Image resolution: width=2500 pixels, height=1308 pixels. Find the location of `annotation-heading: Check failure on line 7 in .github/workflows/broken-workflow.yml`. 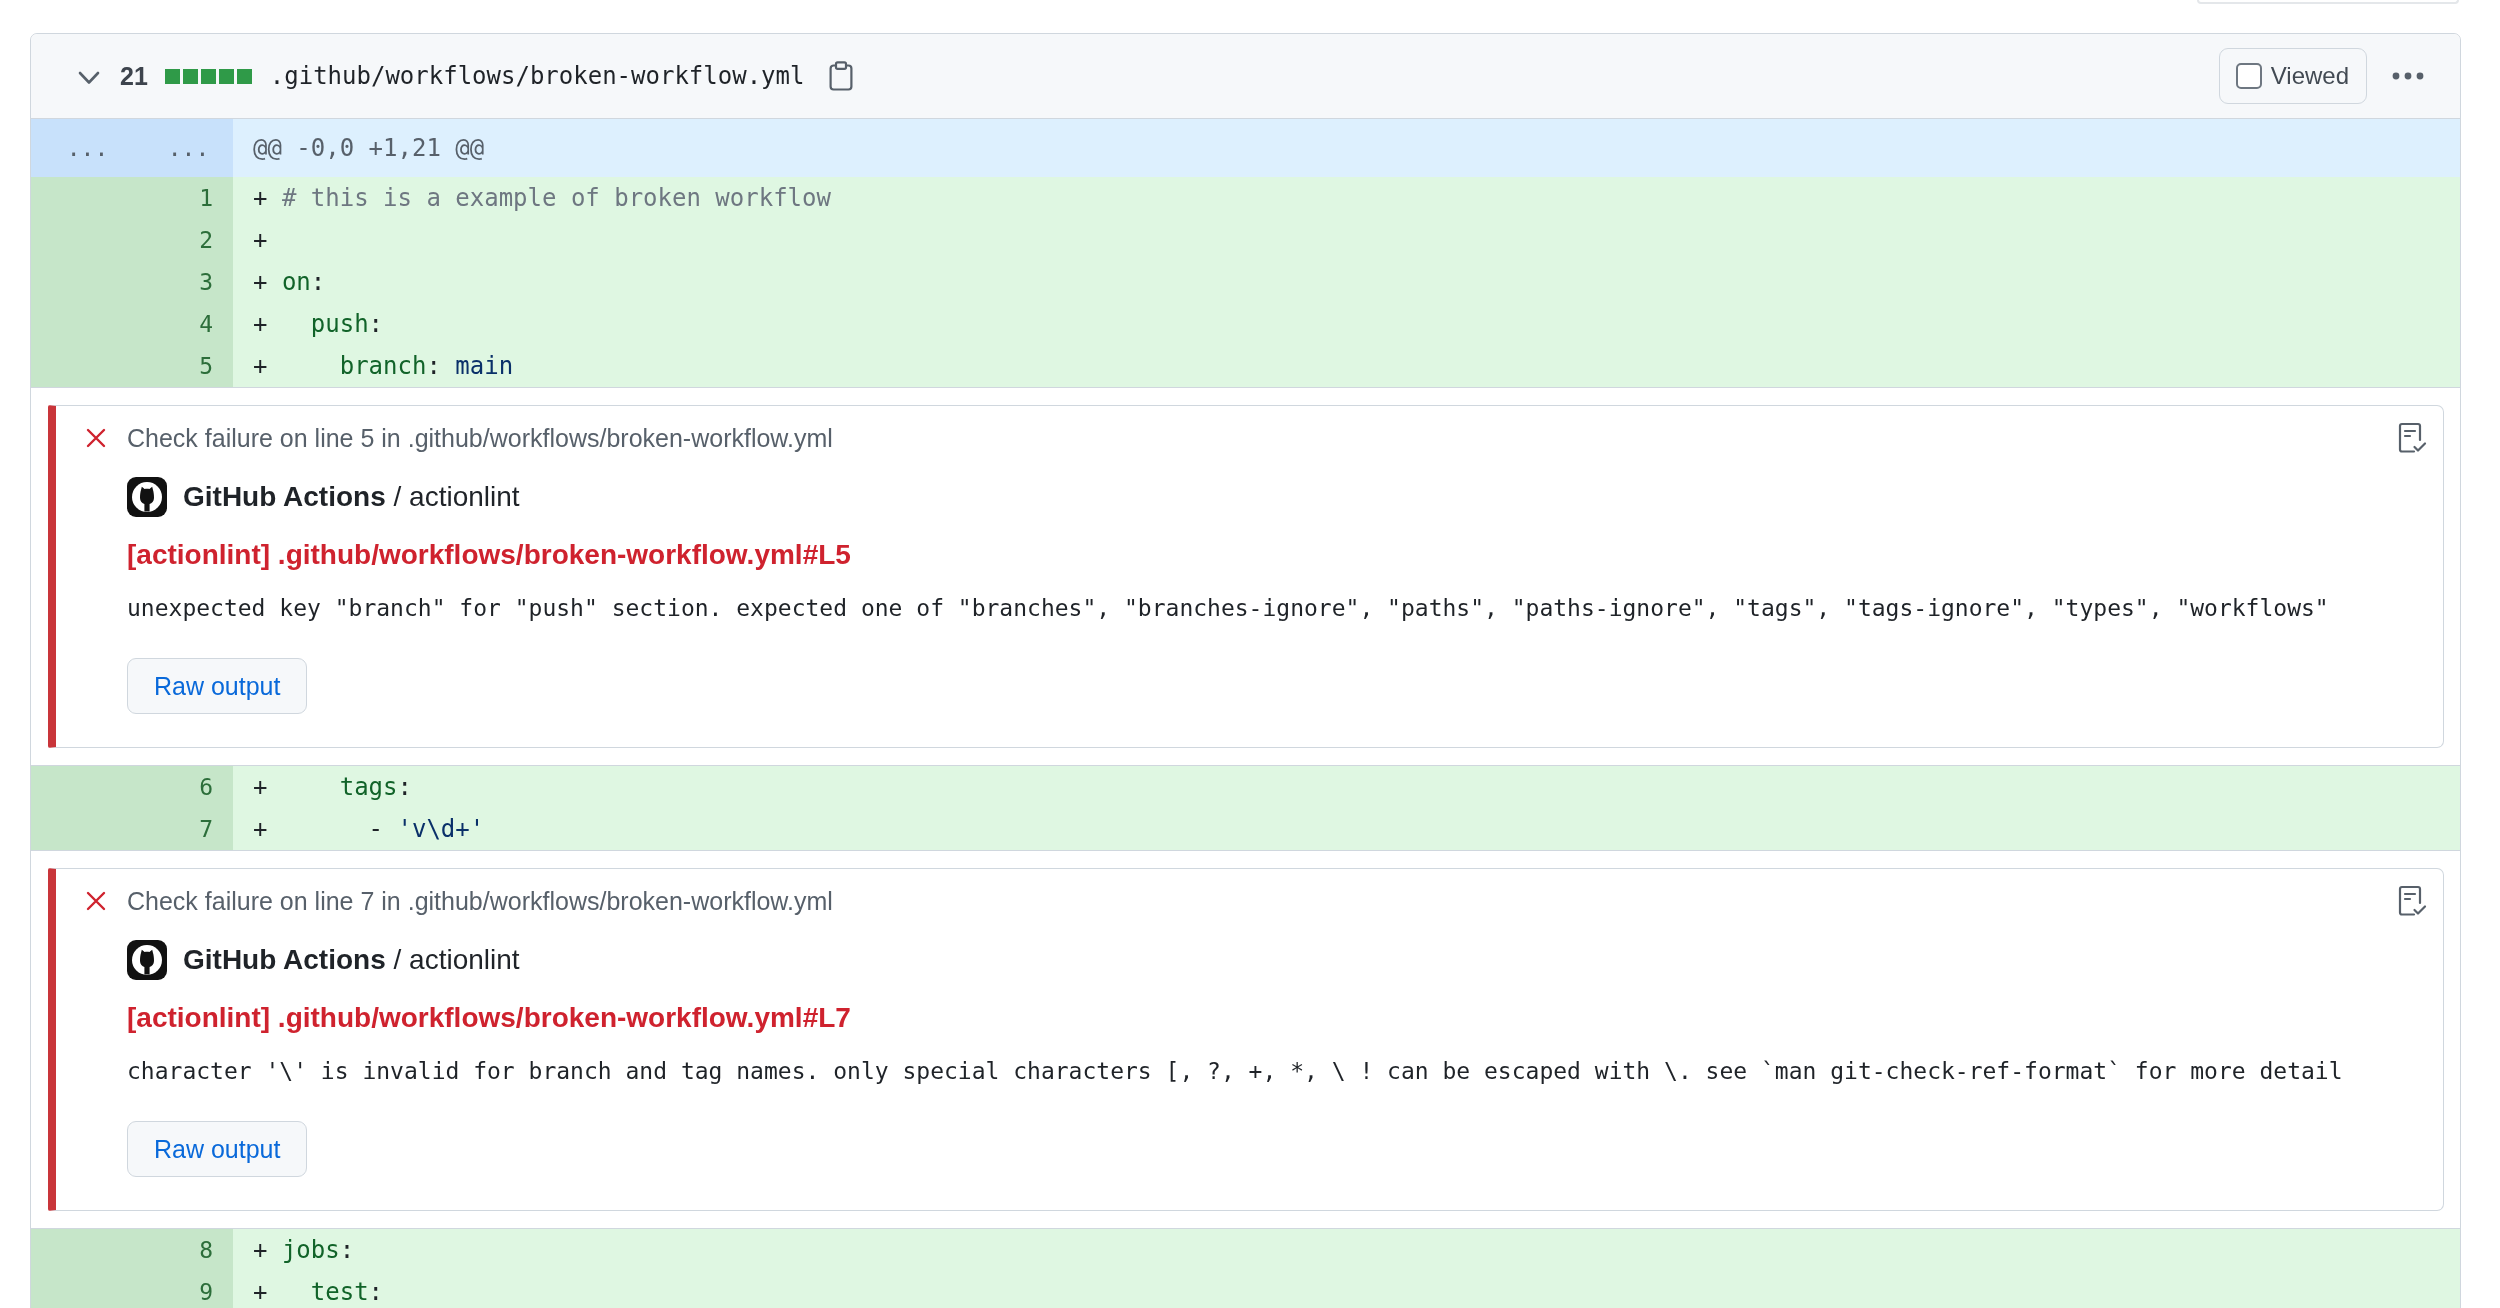

annotation-heading: Check failure on line 7 in .github/workflows/broken-workflow.yml is located at coordinates (480, 901).